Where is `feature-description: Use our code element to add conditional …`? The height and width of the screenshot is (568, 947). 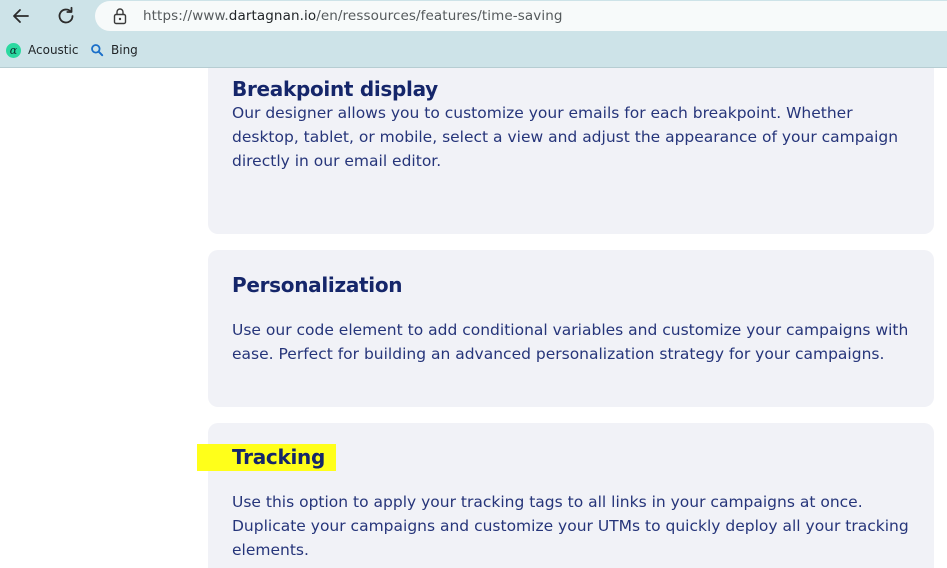 feature-description: Use our code element to add conditional … is located at coordinates (570, 342).